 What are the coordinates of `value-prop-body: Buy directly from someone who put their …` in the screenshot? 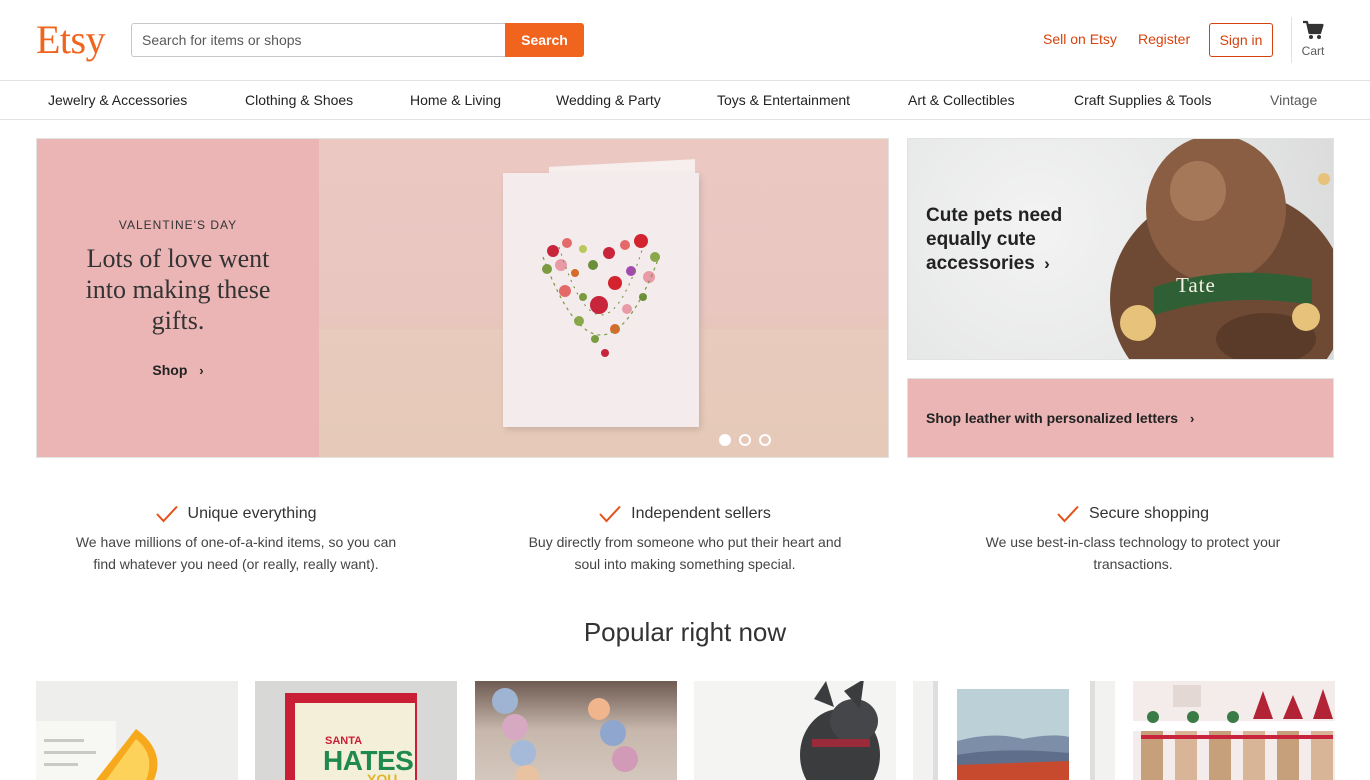 It's located at (685, 553).